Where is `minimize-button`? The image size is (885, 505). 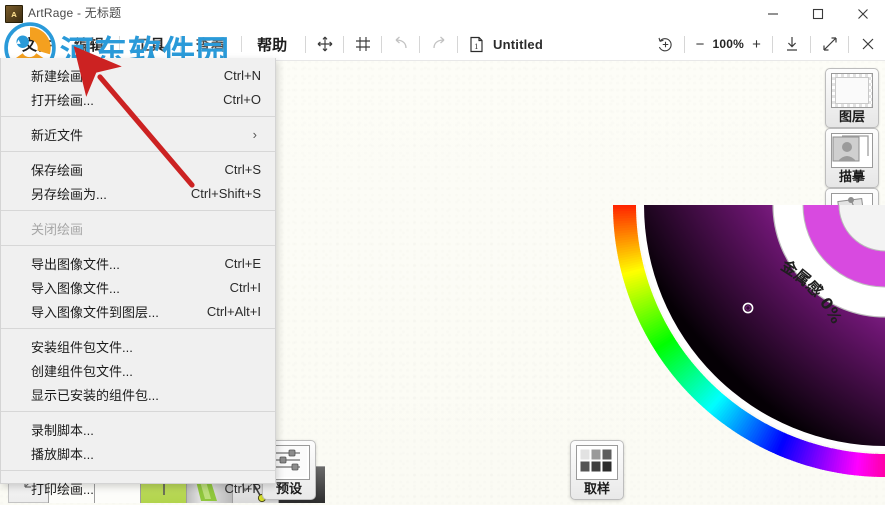 minimize-button is located at coordinates (772, 14).